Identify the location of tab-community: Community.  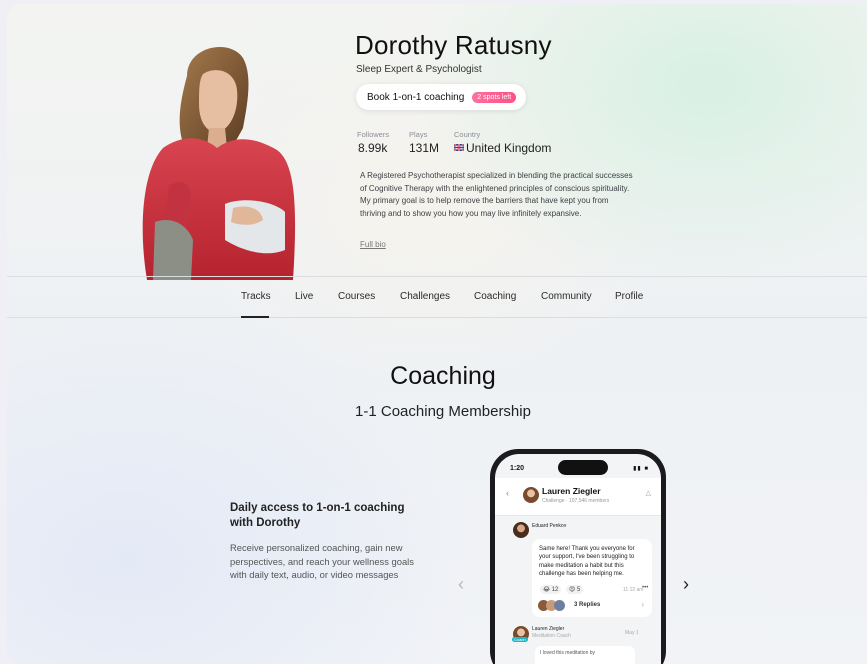
(566, 296).